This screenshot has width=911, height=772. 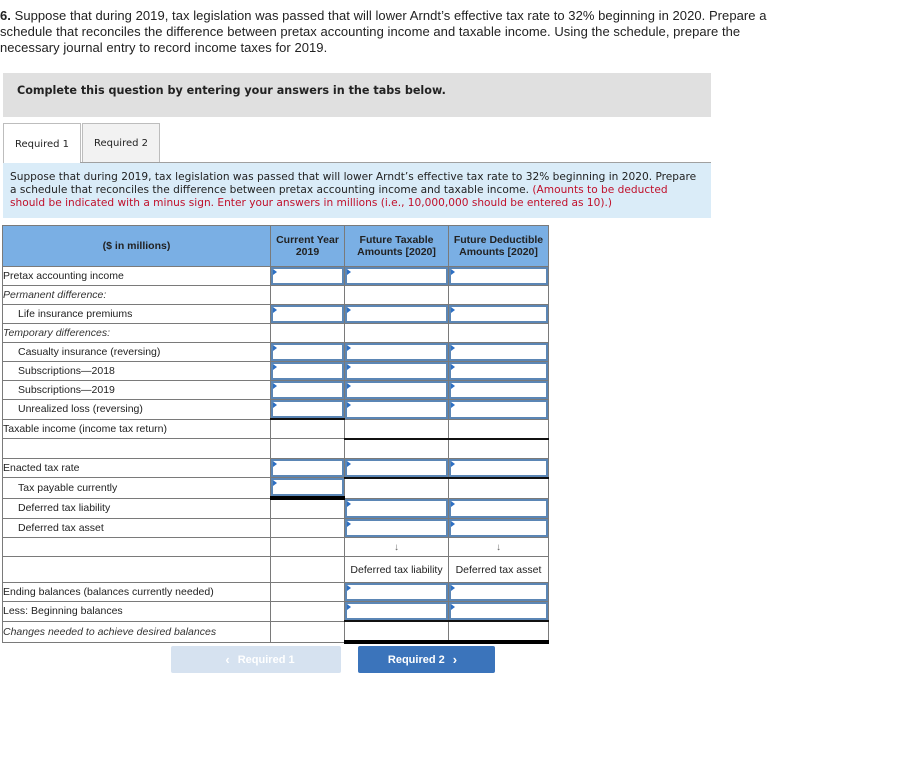 I want to click on table-row: Deferred tax asset, so click(x=275, y=528).